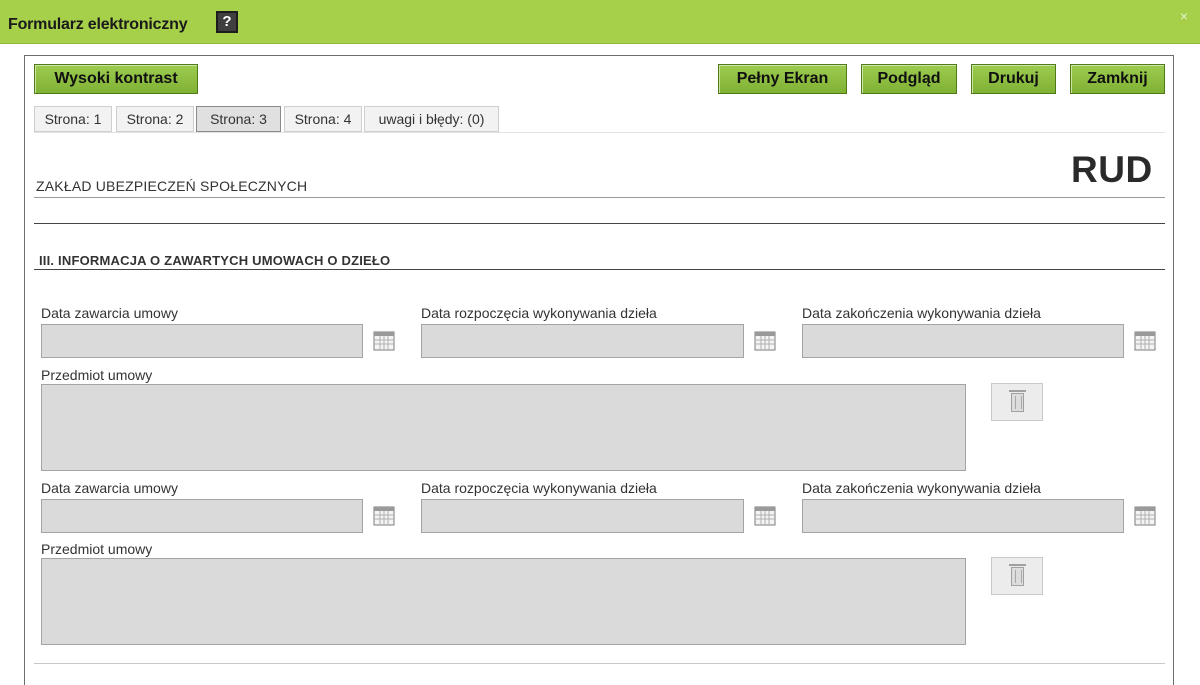  I want to click on close-button: Zamknij, so click(1117, 79).